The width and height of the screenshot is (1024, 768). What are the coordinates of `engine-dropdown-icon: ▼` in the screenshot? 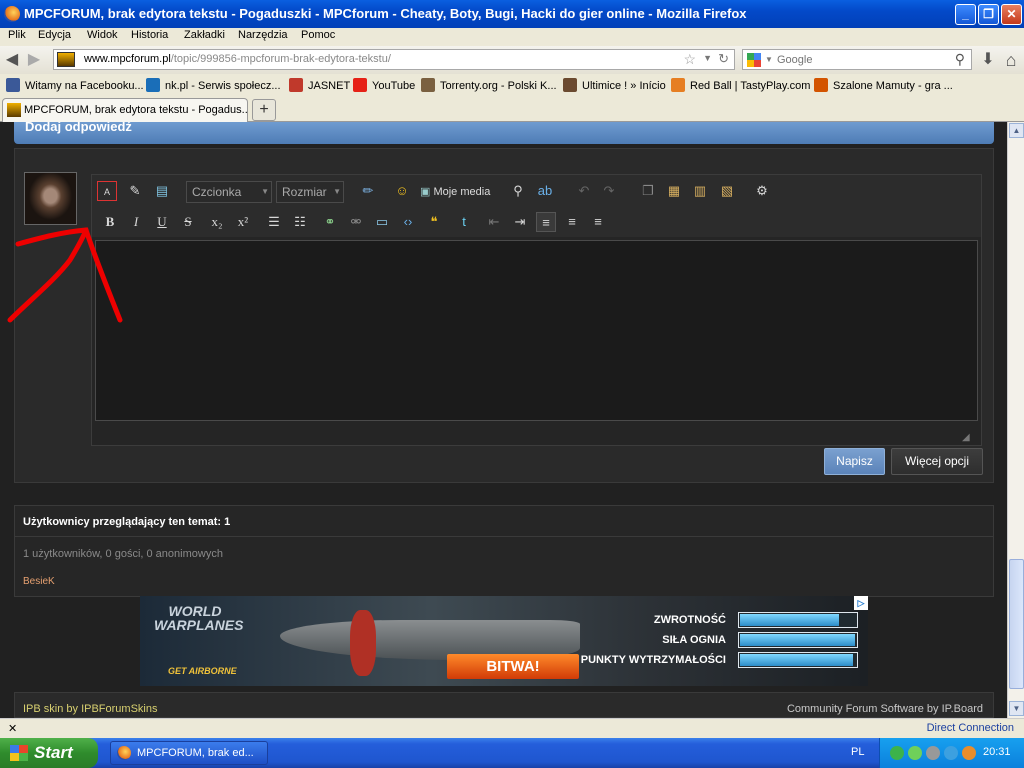 It's located at (769, 59).